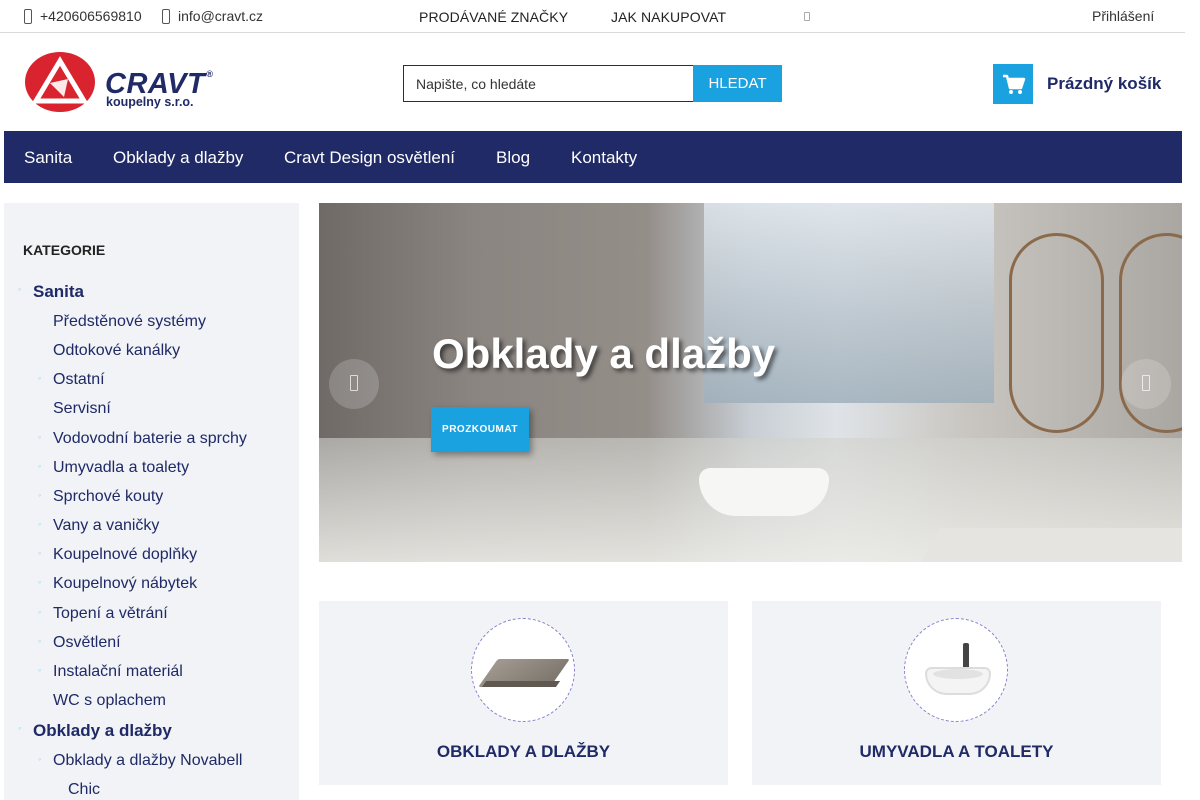  What do you see at coordinates (1104, 84) in the screenshot?
I see `cart-label: Prázdný košík` at bounding box center [1104, 84].